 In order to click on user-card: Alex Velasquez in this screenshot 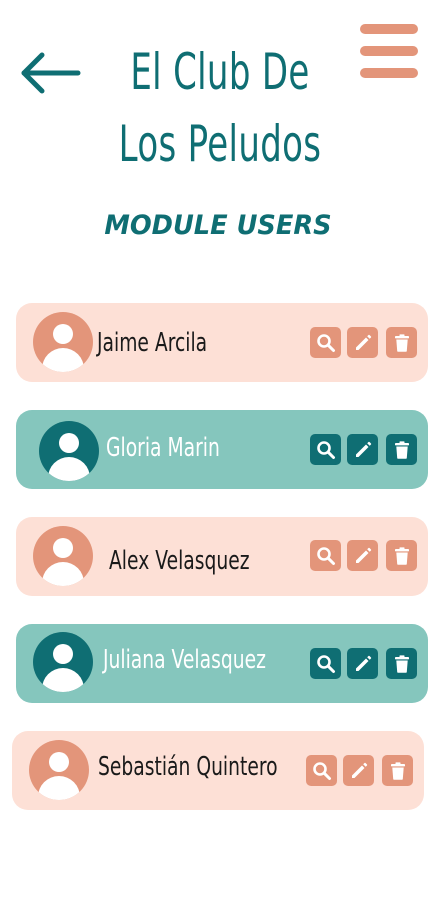, I will do `click(222, 556)`.